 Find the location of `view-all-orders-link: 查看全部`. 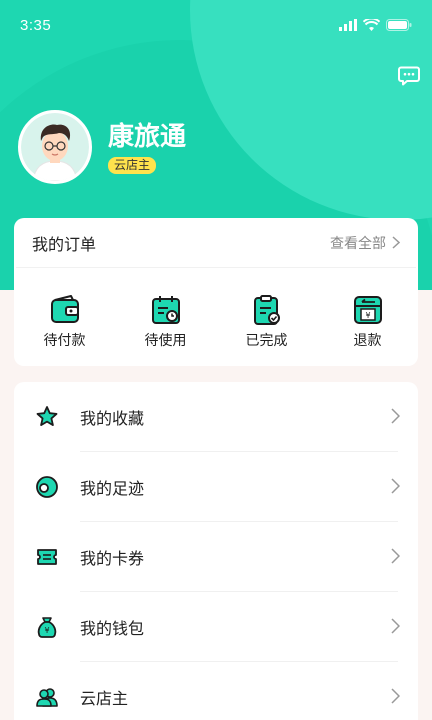

view-all-orders-link: 查看全部 is located at coordinates (365, 243).